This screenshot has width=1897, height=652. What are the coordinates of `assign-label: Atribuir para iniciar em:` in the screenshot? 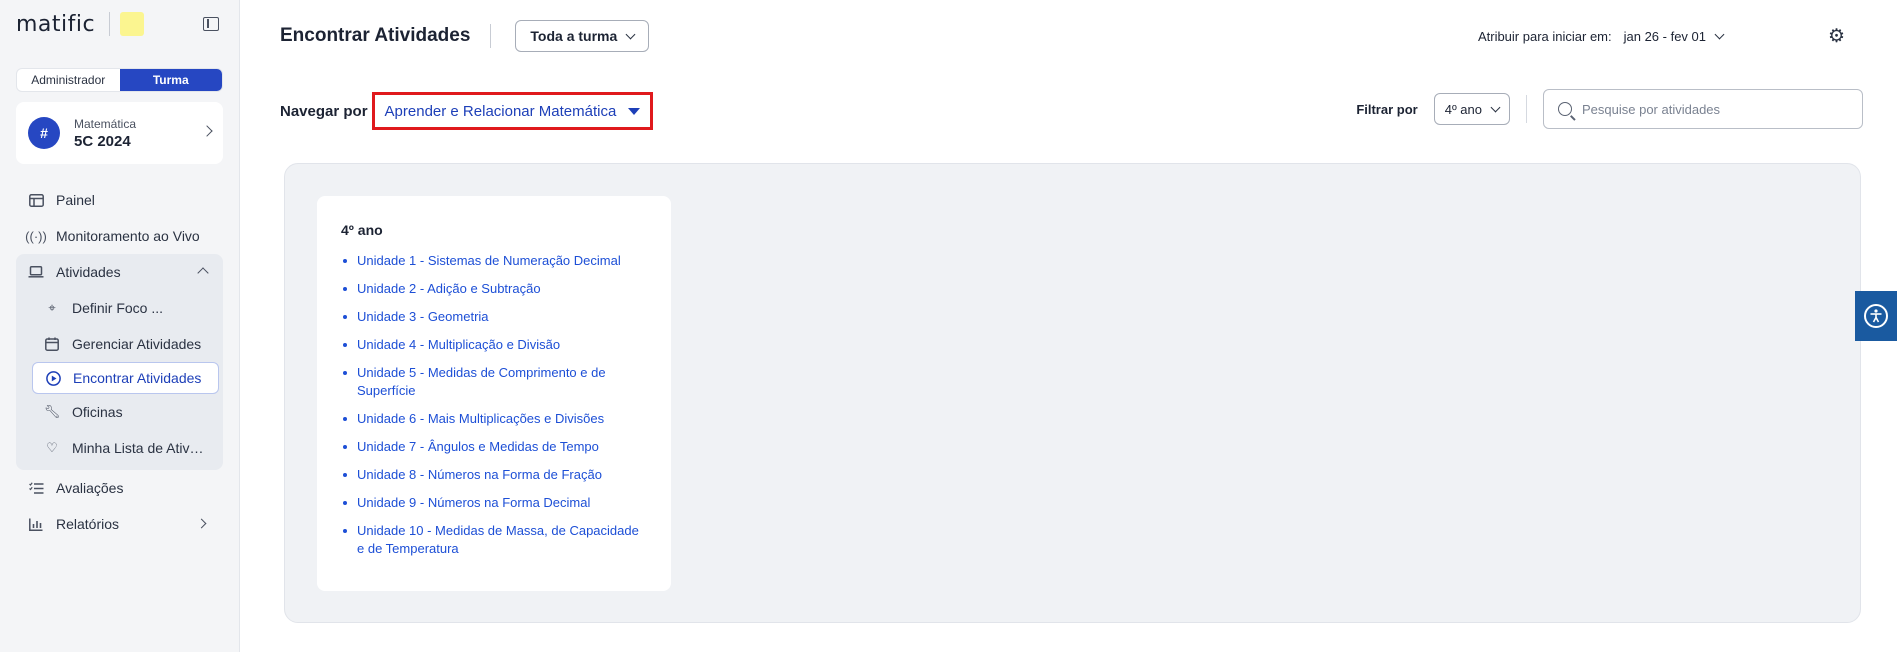 It's located at (1544, 36).